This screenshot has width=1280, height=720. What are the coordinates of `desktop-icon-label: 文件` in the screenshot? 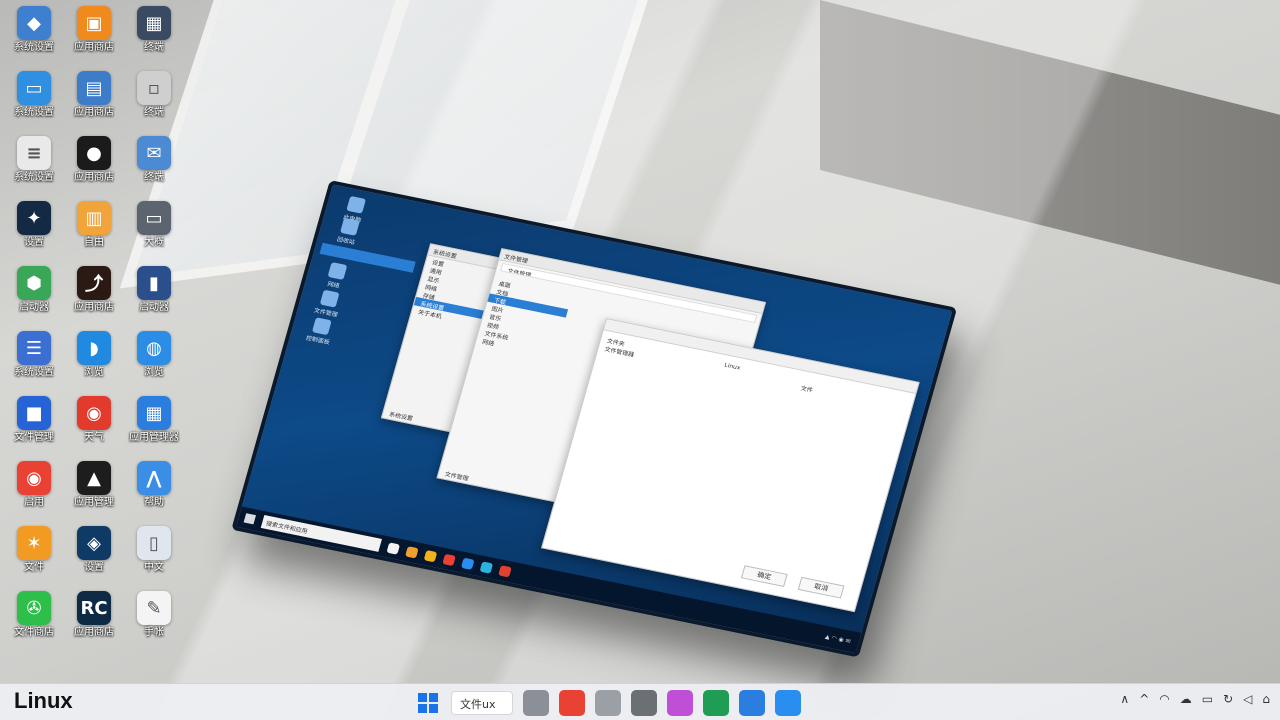 It's located at (34, 567).